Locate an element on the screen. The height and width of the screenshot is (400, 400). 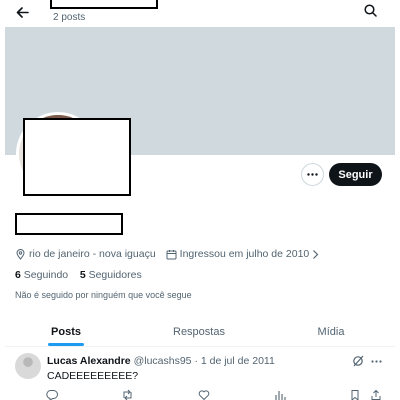
tweet-author-handle: @lucashs95 is located at coordinates (163, 361).